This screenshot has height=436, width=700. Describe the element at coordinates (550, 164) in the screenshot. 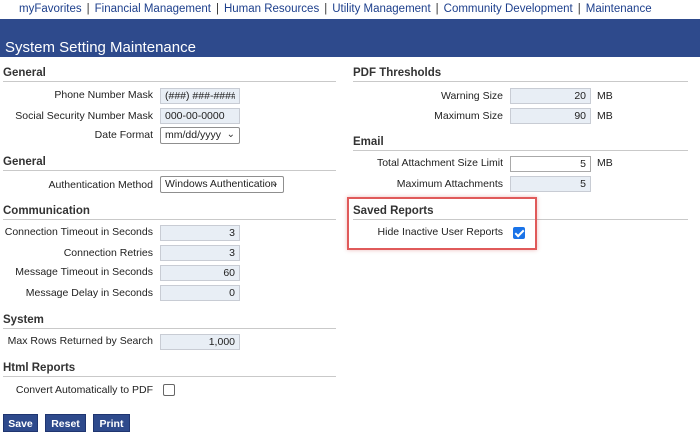

I see `total-attachment-input` at that location.